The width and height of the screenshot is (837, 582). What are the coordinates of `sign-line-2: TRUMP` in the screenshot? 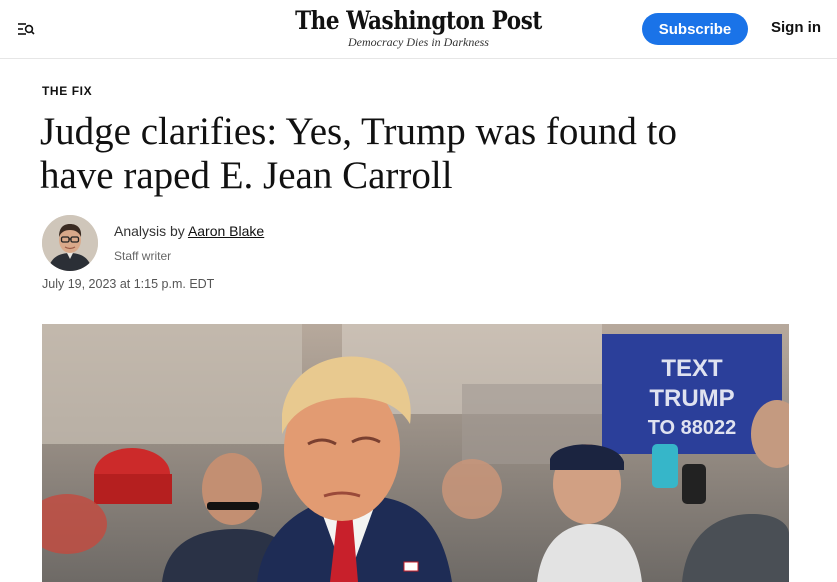 It's located at (691, 398).